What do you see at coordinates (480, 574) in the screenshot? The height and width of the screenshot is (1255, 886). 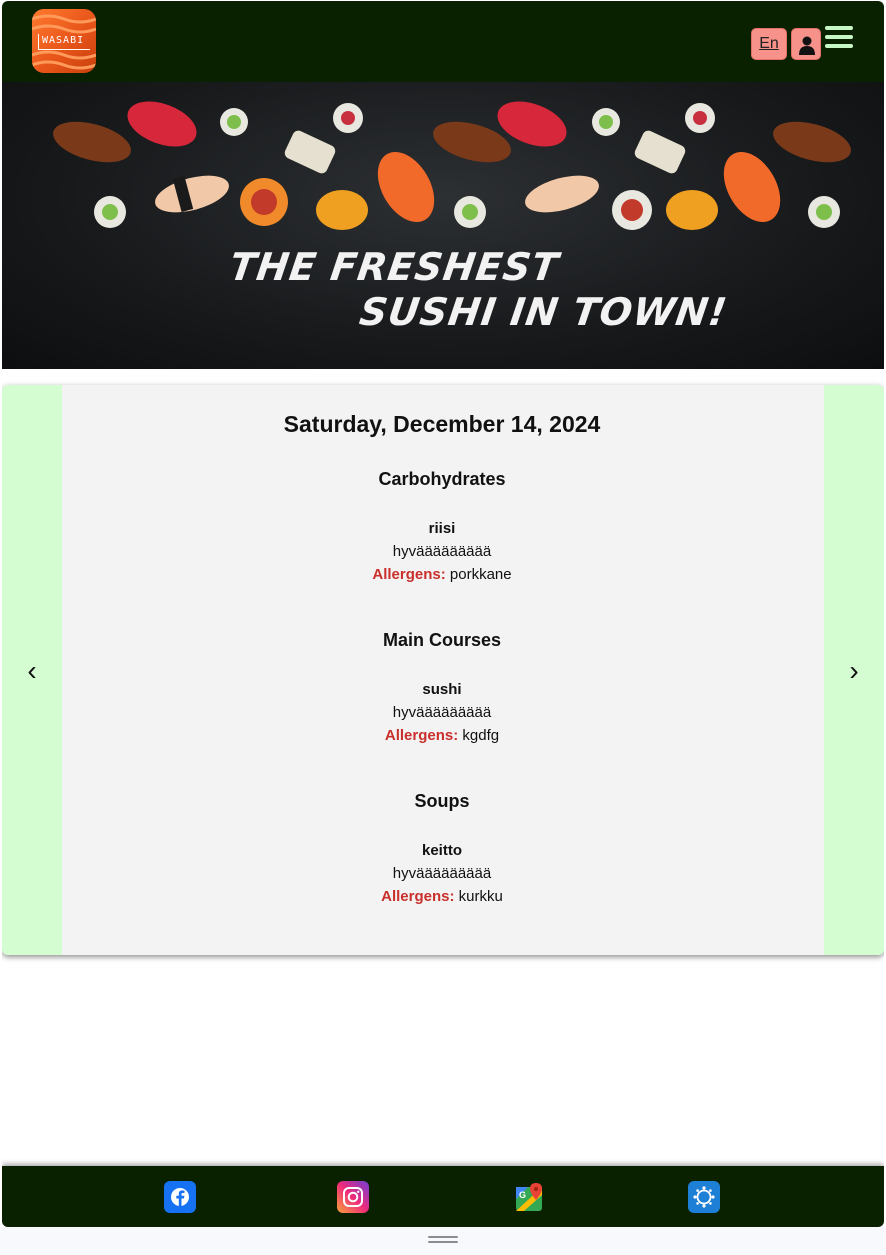 I see `allergens-value: porkkane` at bounding box center [480, 574].